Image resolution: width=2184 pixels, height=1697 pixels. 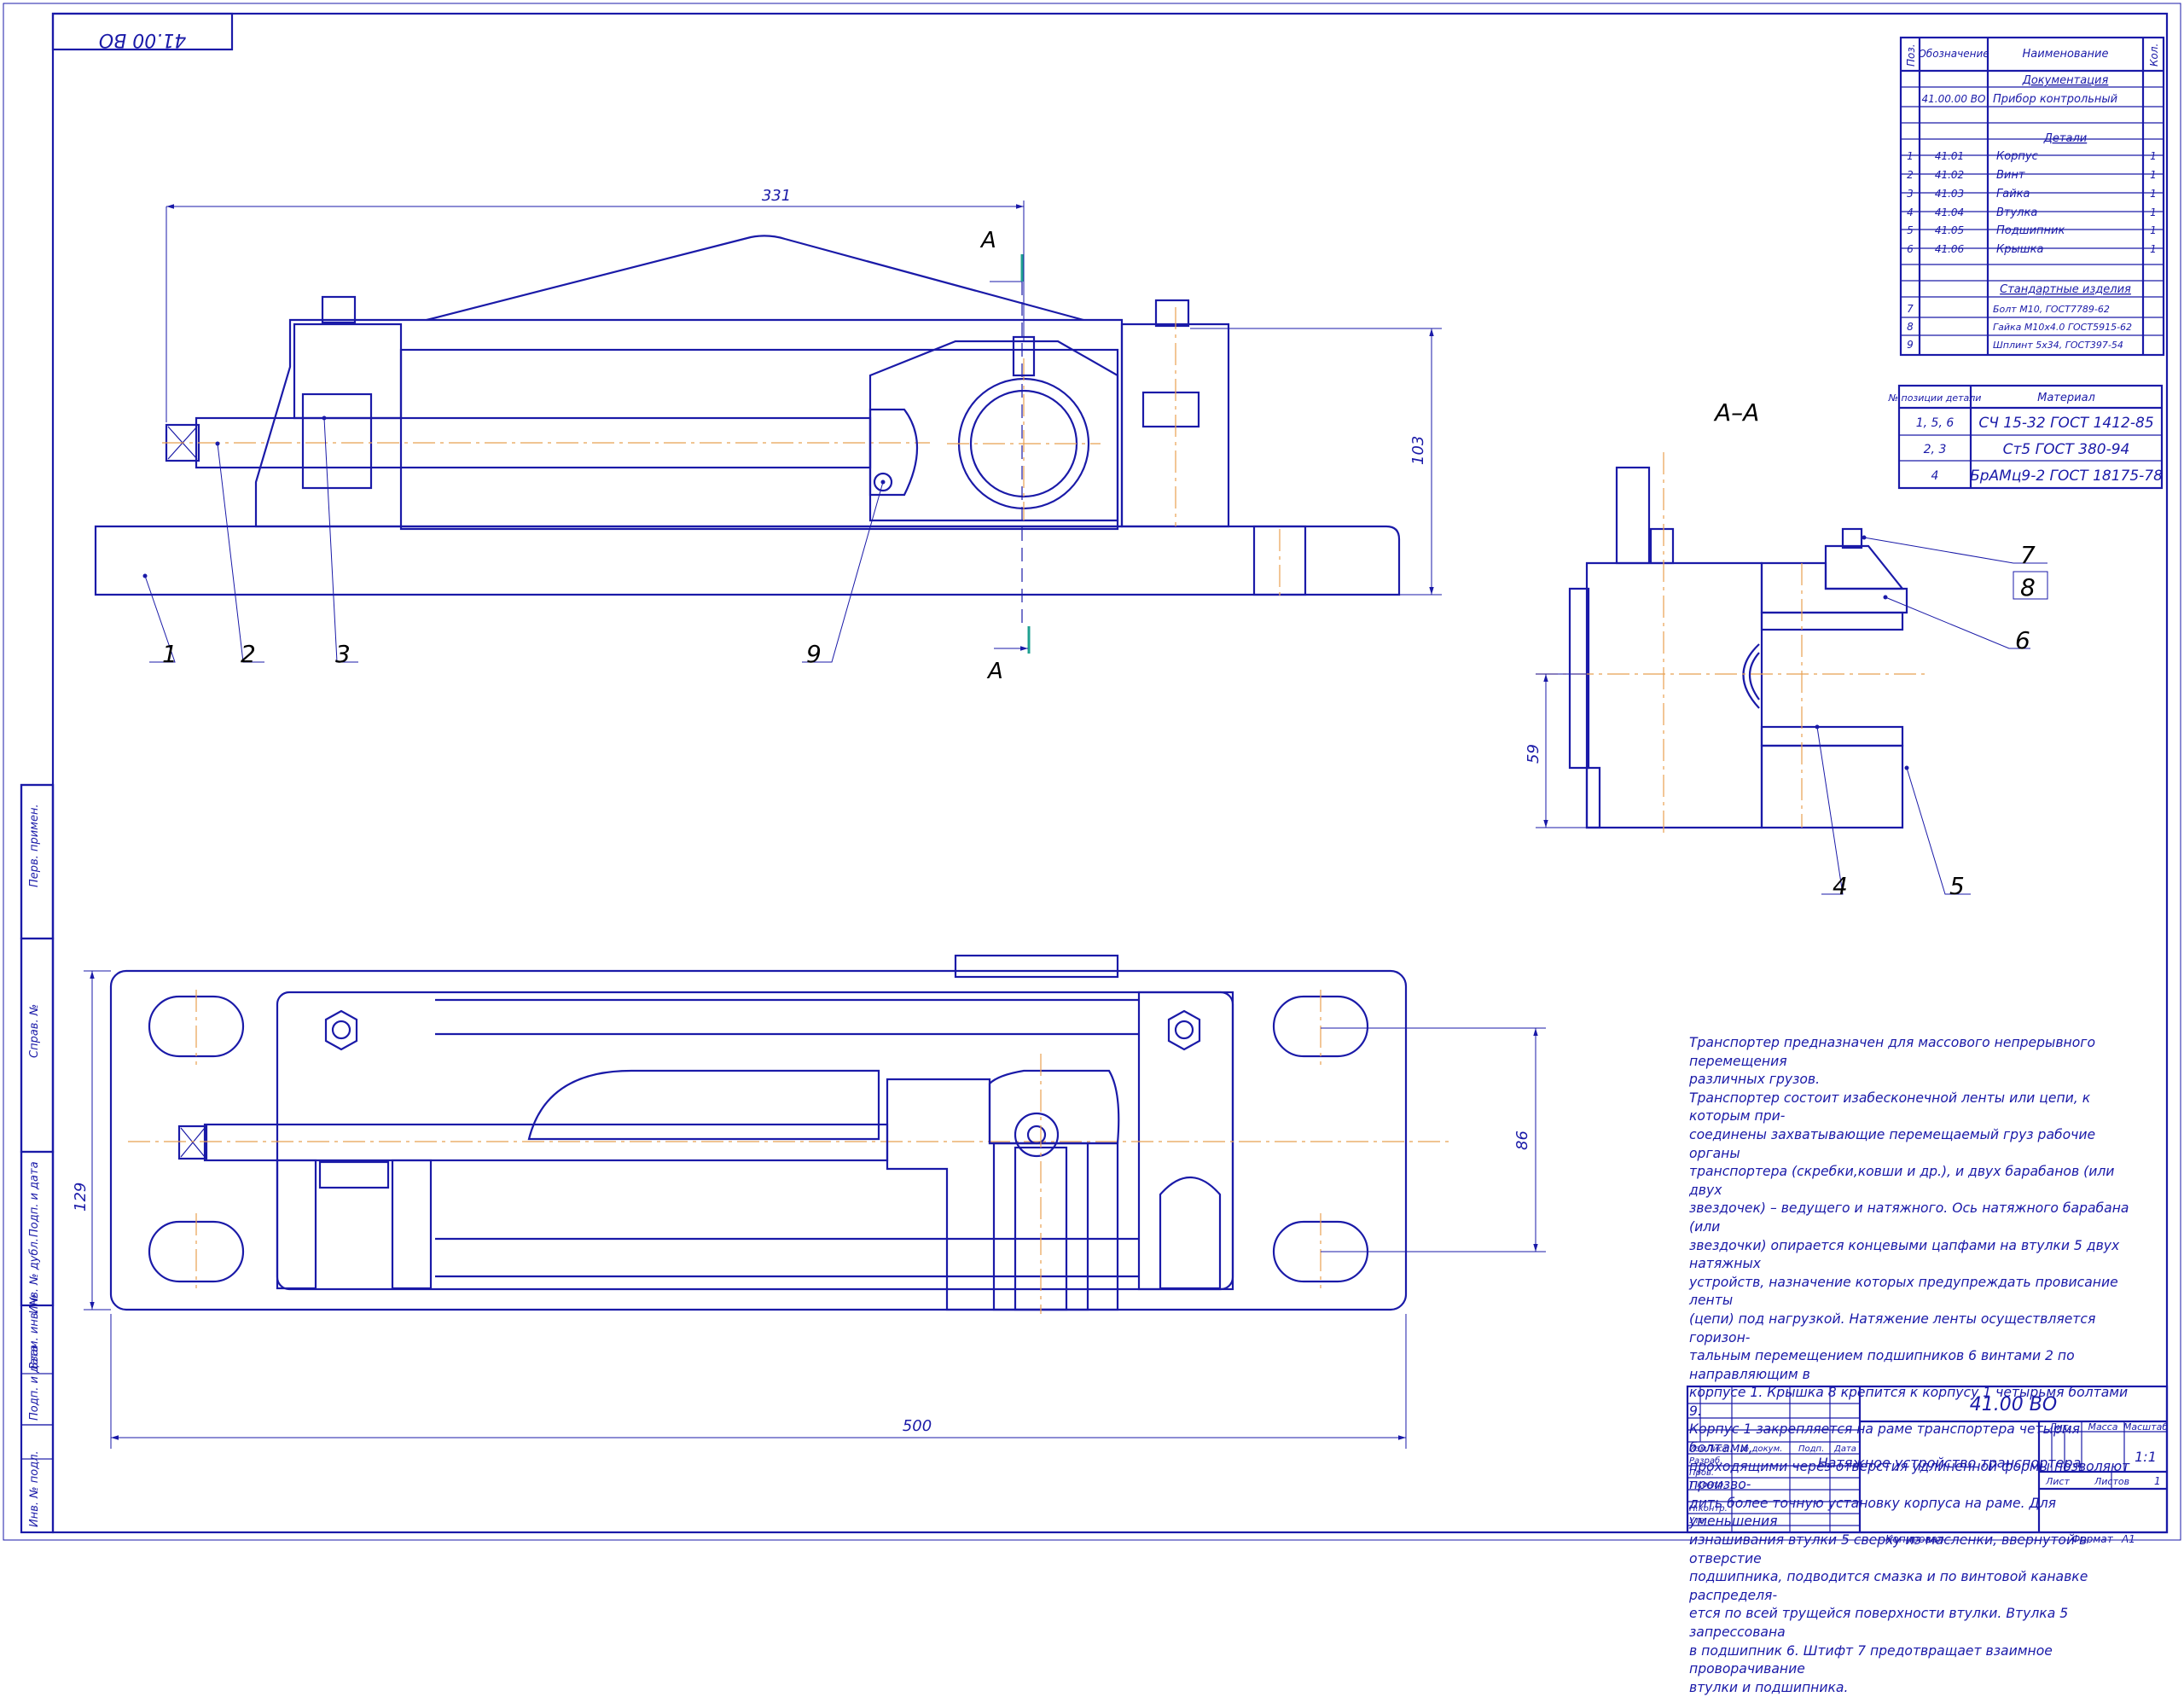 What do you see at coordinates (1953, 54) in the screenshot?
I see `spec-header-designation: Обозначение` at bounding box center [1953, 54].